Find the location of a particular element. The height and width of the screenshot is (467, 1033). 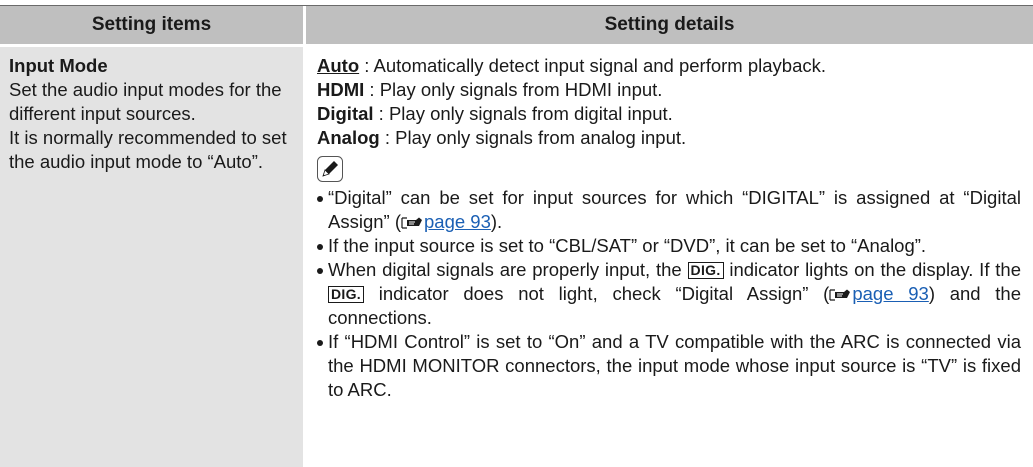

option-name: Analog is located at coordinates (348, 137).